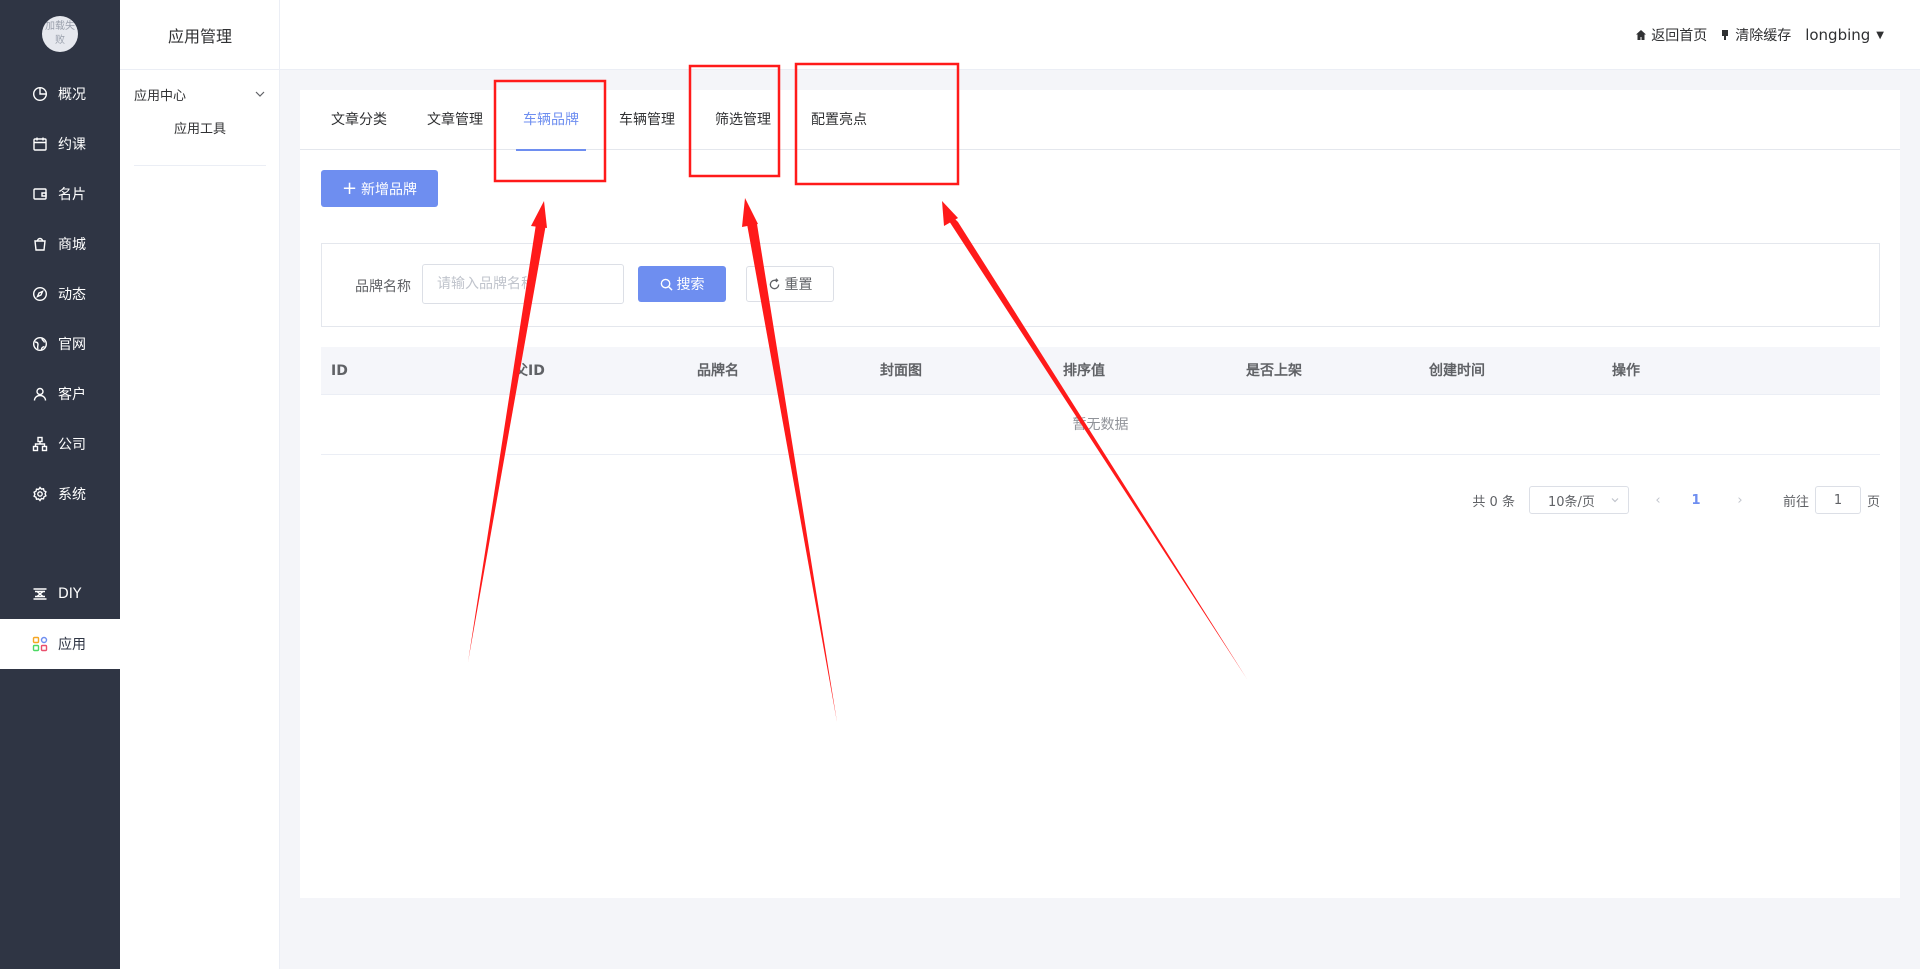 The image size is (1920, 969). I want to click on layout-icon, so click(40, 594).